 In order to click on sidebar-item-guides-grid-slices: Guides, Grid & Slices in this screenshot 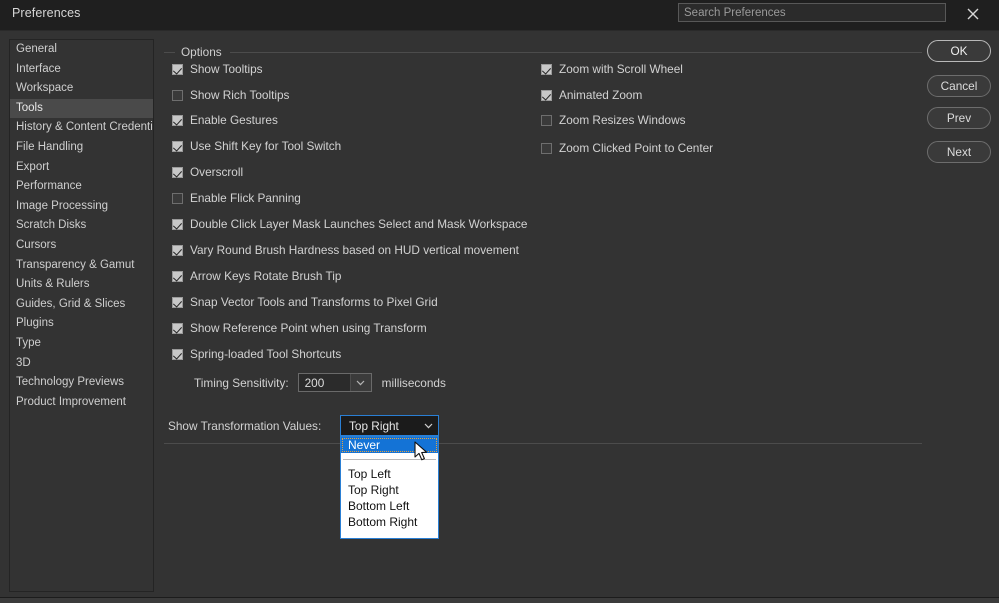, I will do `click(81, 305)`.